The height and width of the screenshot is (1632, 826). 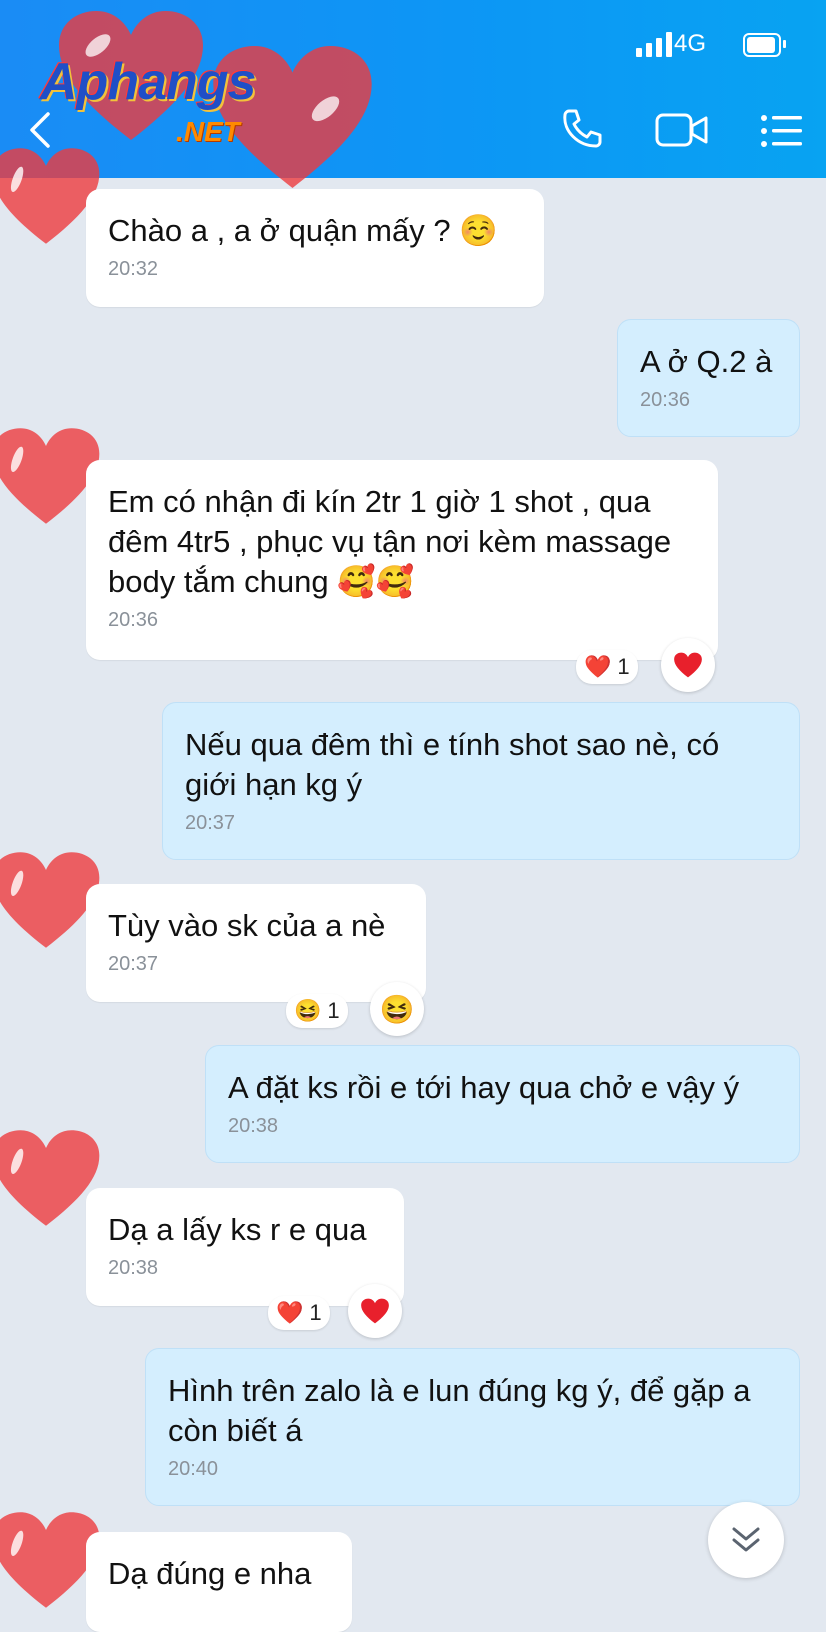 I want to click on reaction-summary: 😆 1, so click(x=317, y=1011).